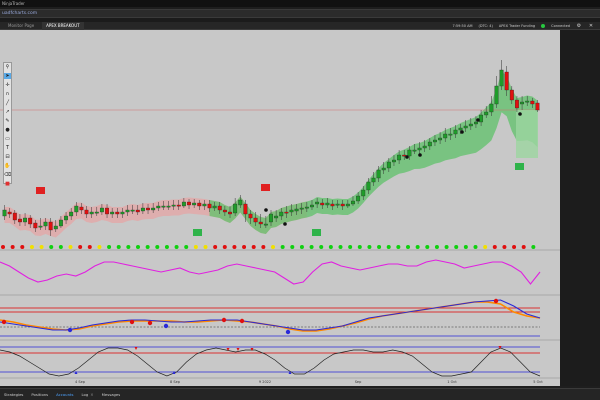 This screenshot has width=600, height=400. What do you see at coordinates (579, 26) in the screenshot?
I see `settings-icon: ⚙` at bounding box center [579, 26].